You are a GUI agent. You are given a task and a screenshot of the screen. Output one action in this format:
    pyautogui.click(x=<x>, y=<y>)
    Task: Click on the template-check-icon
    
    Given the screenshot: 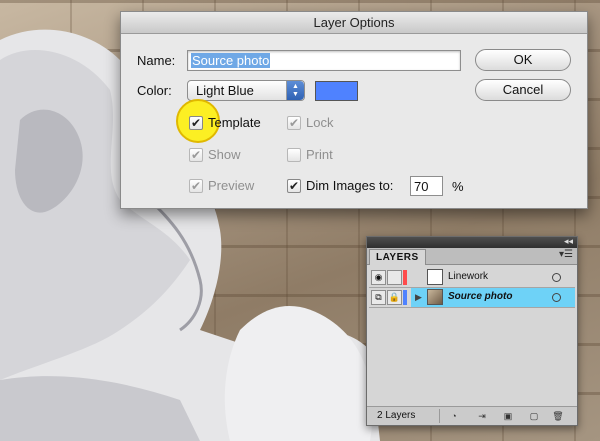 What is the action you would take?
    pyautogui.click(x=196, y=122)
    